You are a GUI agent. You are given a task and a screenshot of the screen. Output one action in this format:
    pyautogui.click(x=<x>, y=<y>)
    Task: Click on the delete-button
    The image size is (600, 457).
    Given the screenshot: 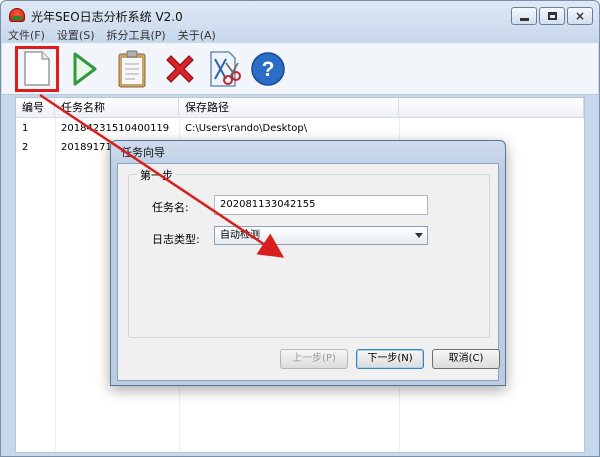 What is the action you would take?
    pyautogui.click(x=180, y=69)
    